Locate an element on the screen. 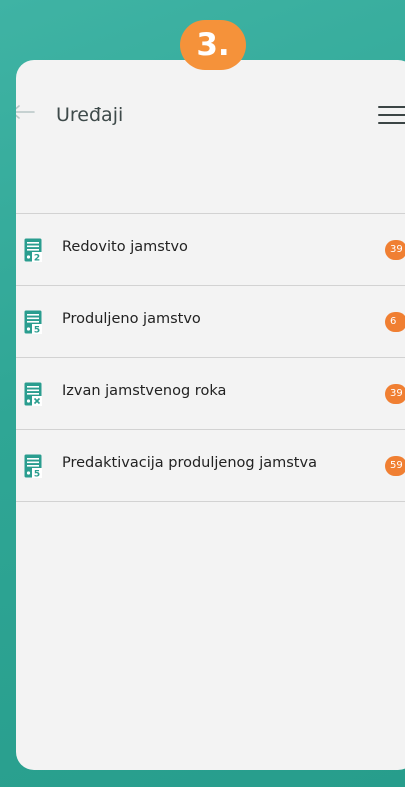 The height and width of the screenshot is (787, 405). item-label: Izvan jamstvenog roka is located at coordinates (144, 391).